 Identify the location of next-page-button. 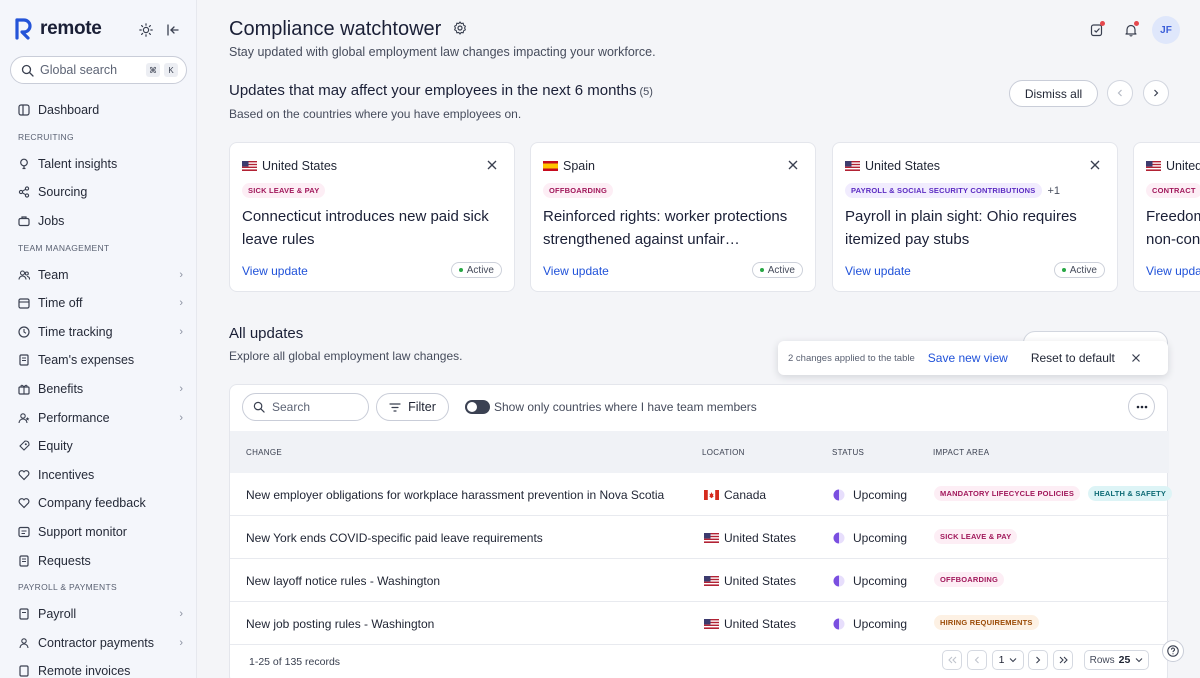
(1038, 660).